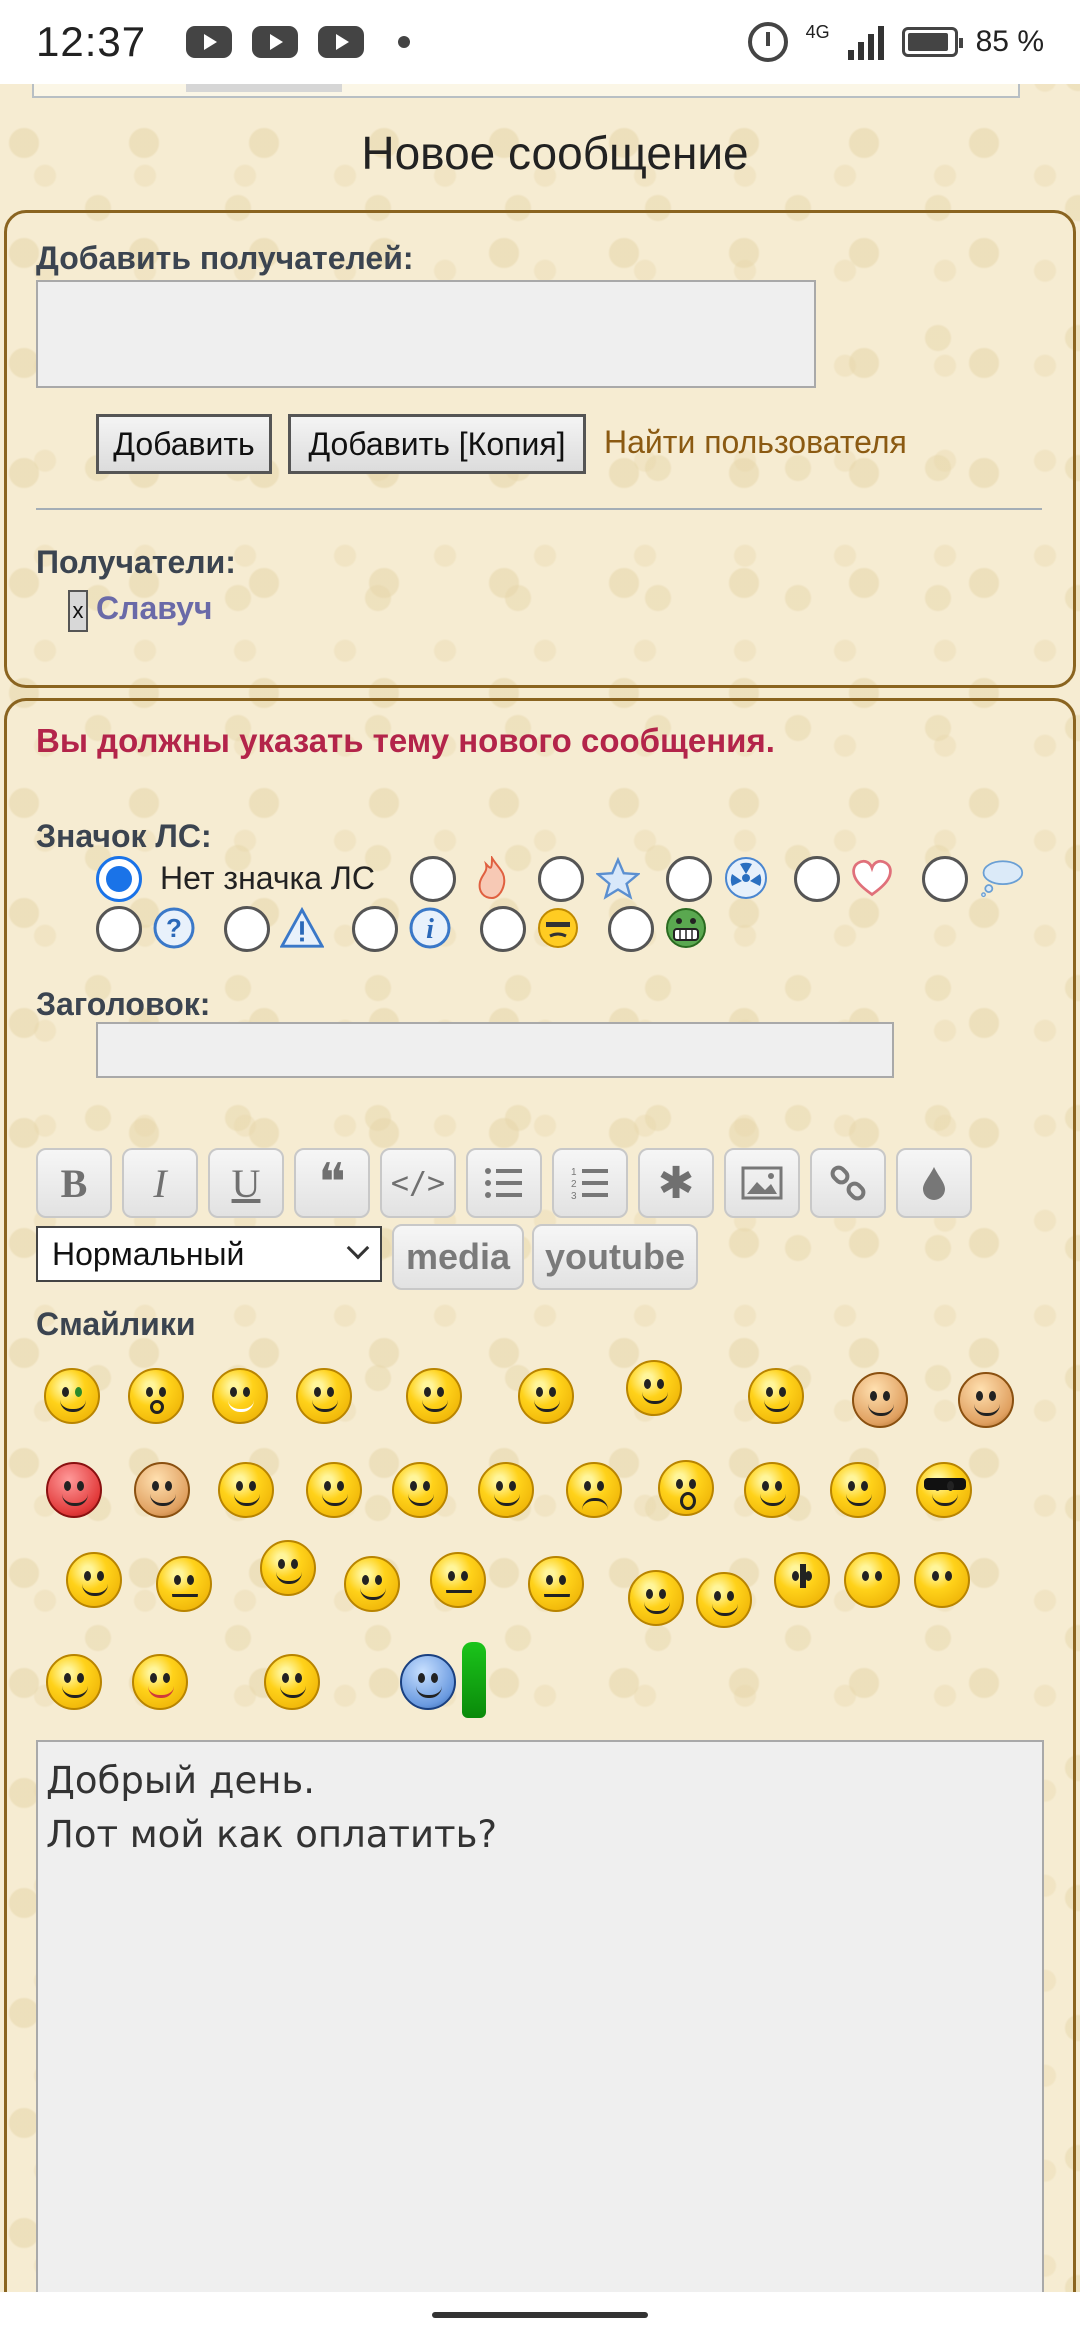 The image size is (1080, 2340). What do you see at coordinates (358, 1248) in the screenshot?
I see `chevron-down-icon` at bounding box center [358, 1248].